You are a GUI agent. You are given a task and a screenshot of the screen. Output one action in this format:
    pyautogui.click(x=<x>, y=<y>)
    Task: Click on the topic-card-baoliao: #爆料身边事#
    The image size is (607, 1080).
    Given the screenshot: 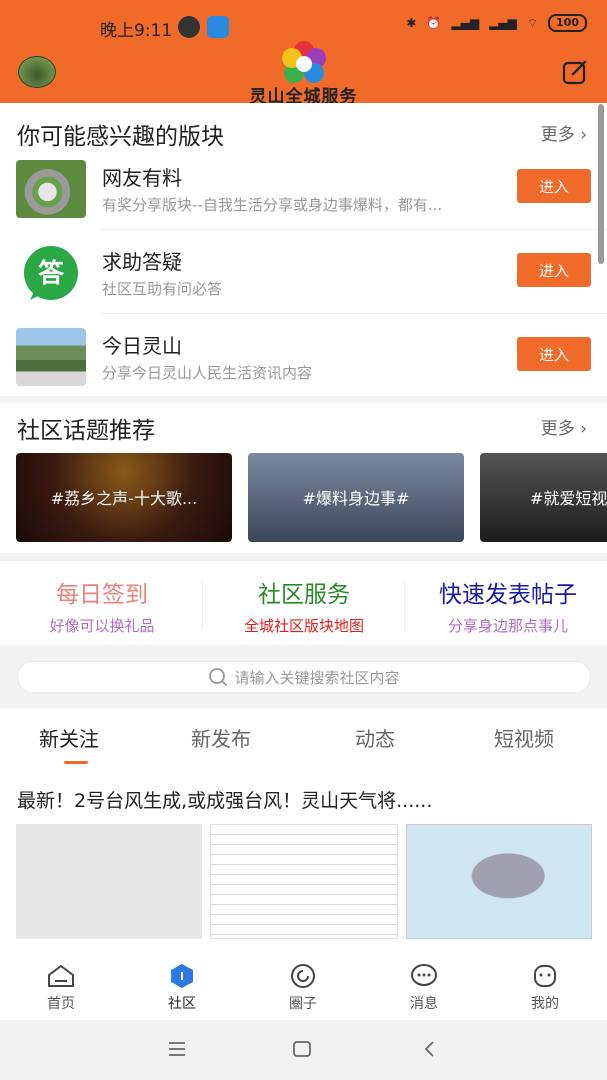 What is the action you would take?
    pyautogui.click(x=356, y=497)
    